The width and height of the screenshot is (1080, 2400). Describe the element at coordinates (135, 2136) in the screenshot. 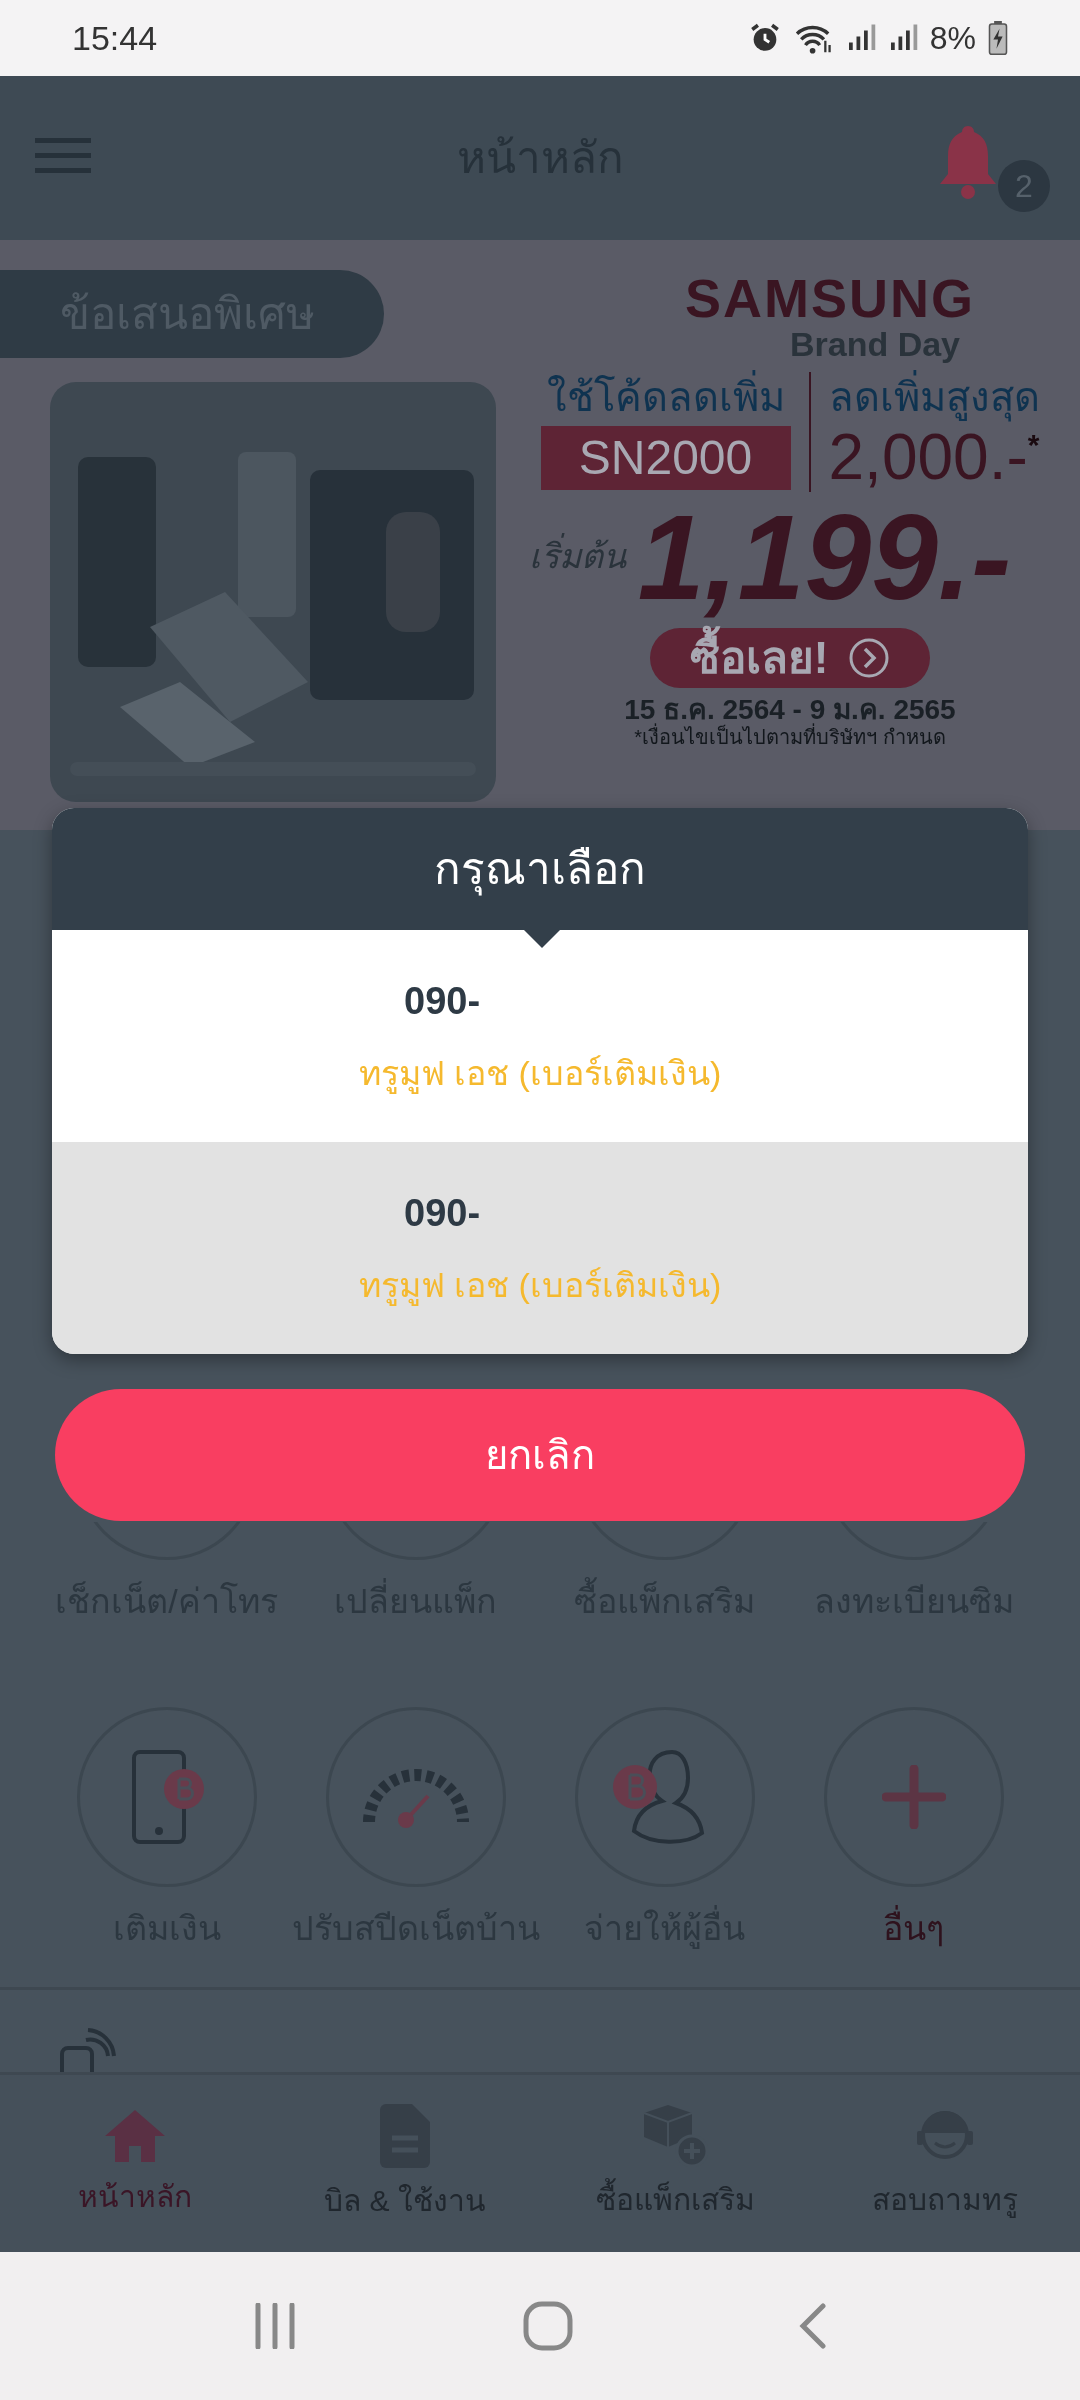

I see `home-icon` at that location.